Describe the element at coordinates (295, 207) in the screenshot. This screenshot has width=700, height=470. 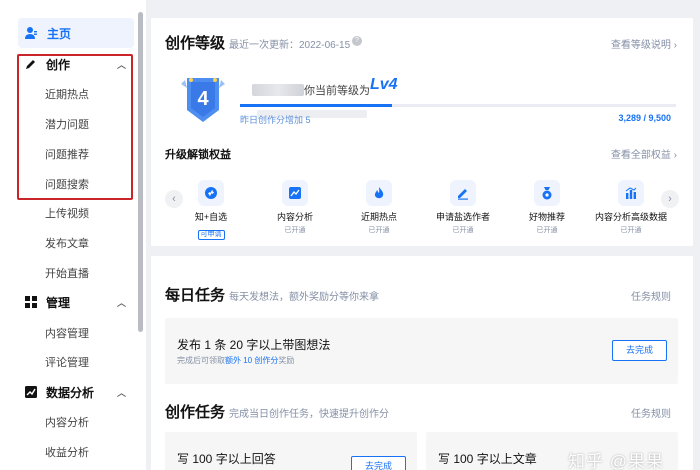
I see `benefit-item: 内容分析 已开通` at that location.